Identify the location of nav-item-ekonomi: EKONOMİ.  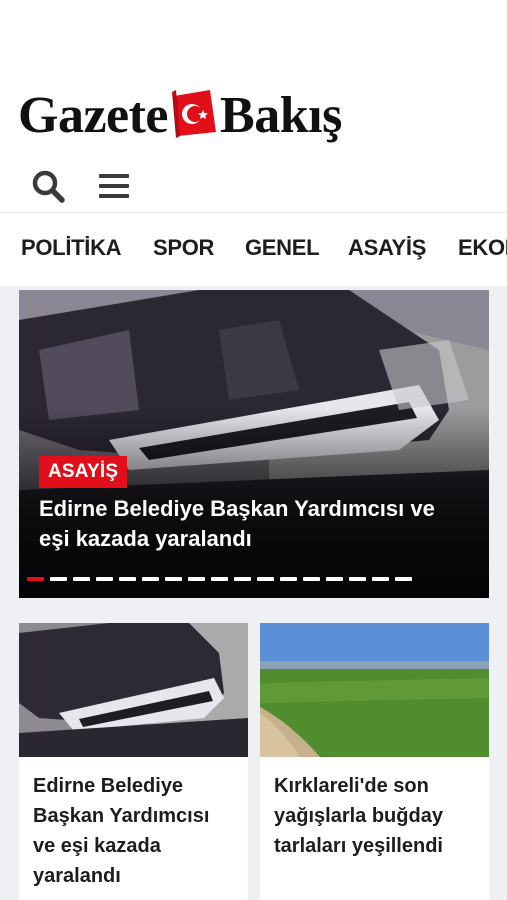
(482, 248).